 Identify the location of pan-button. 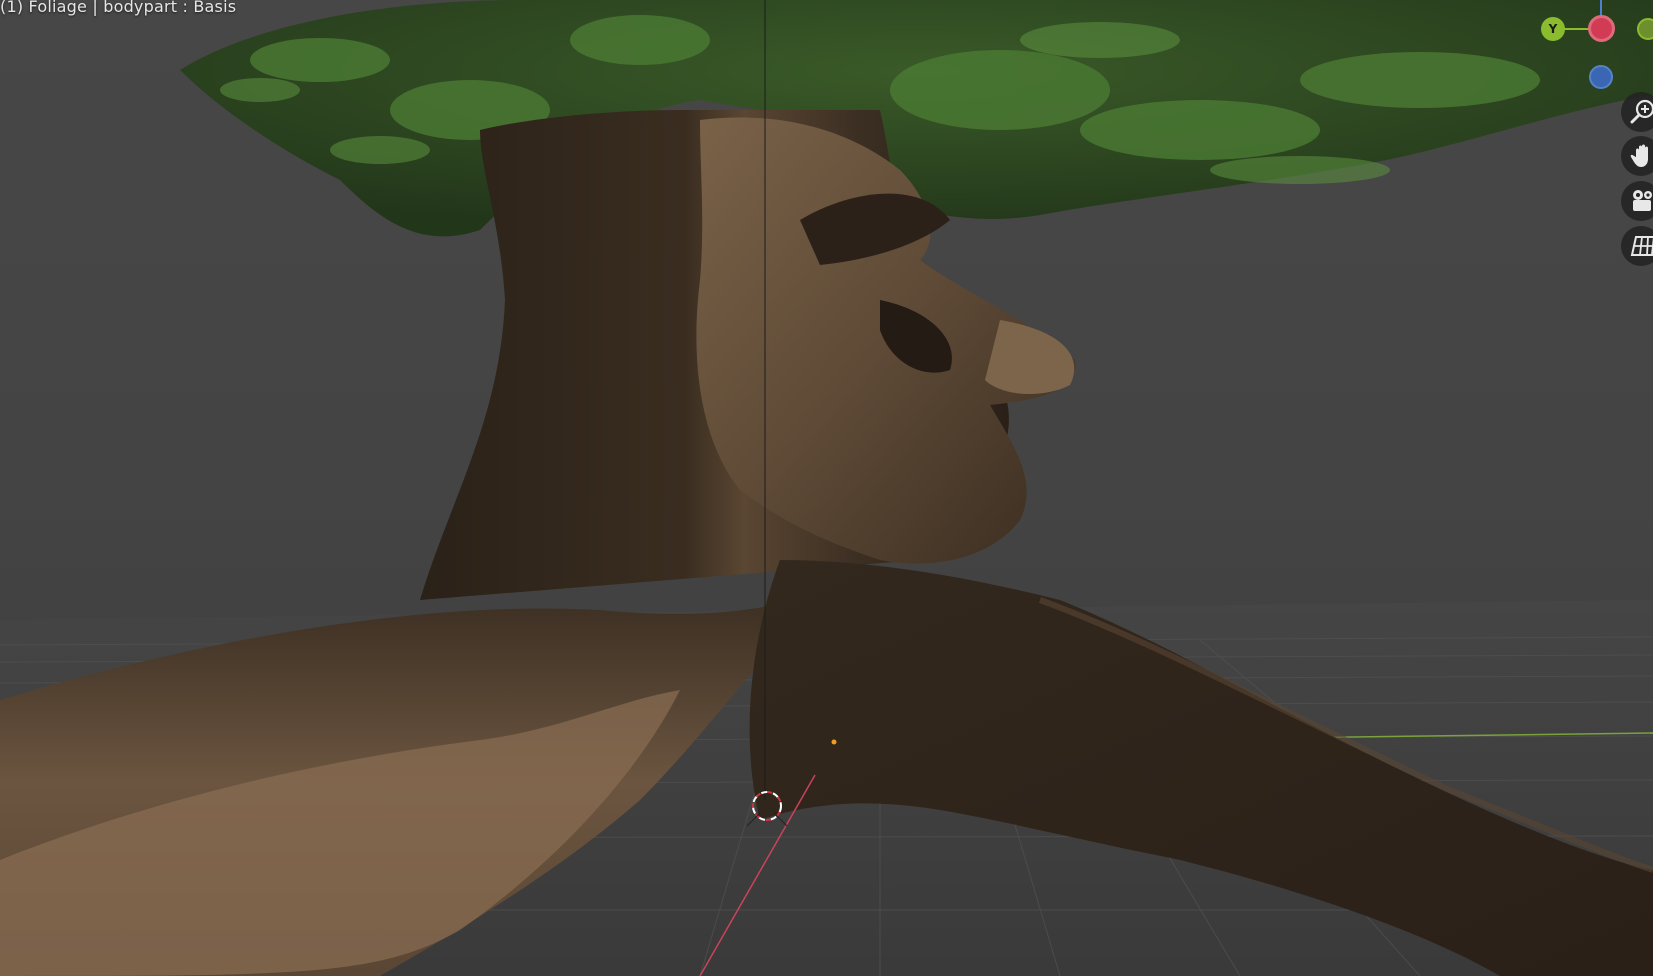
(1637, 156).